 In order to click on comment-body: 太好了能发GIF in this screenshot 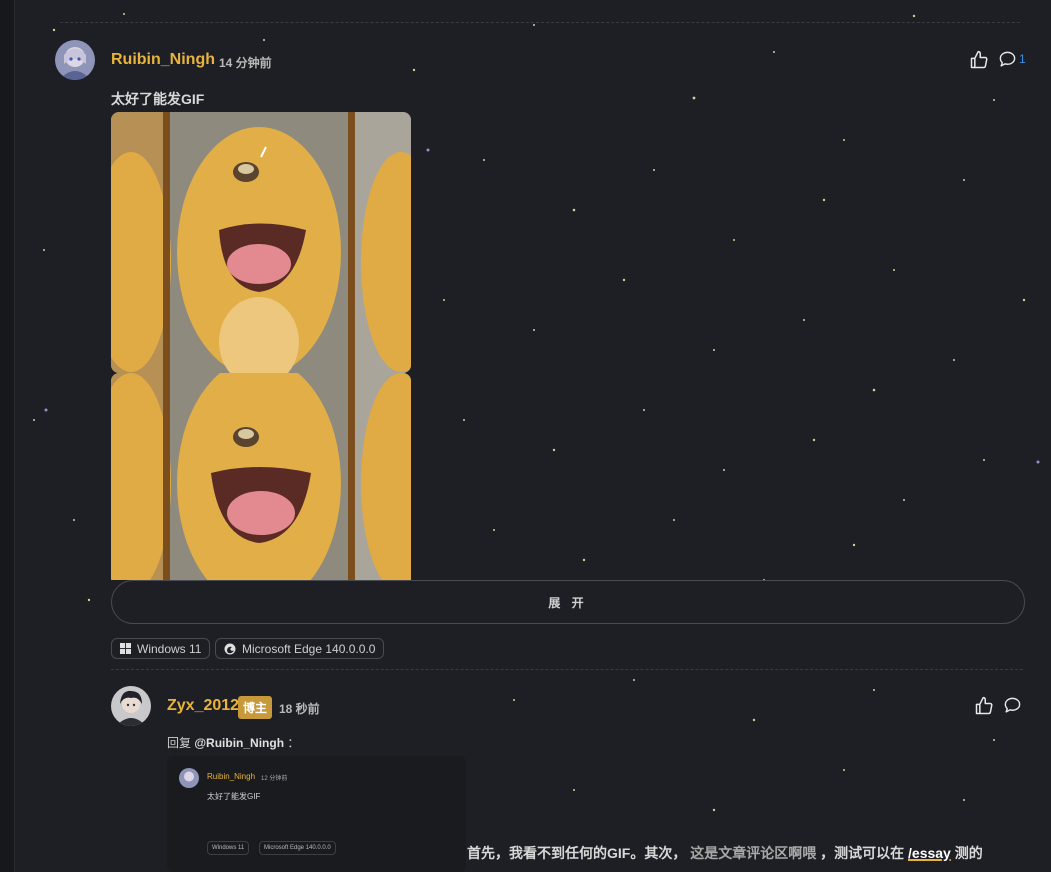, I will do `click(158, 99)`.